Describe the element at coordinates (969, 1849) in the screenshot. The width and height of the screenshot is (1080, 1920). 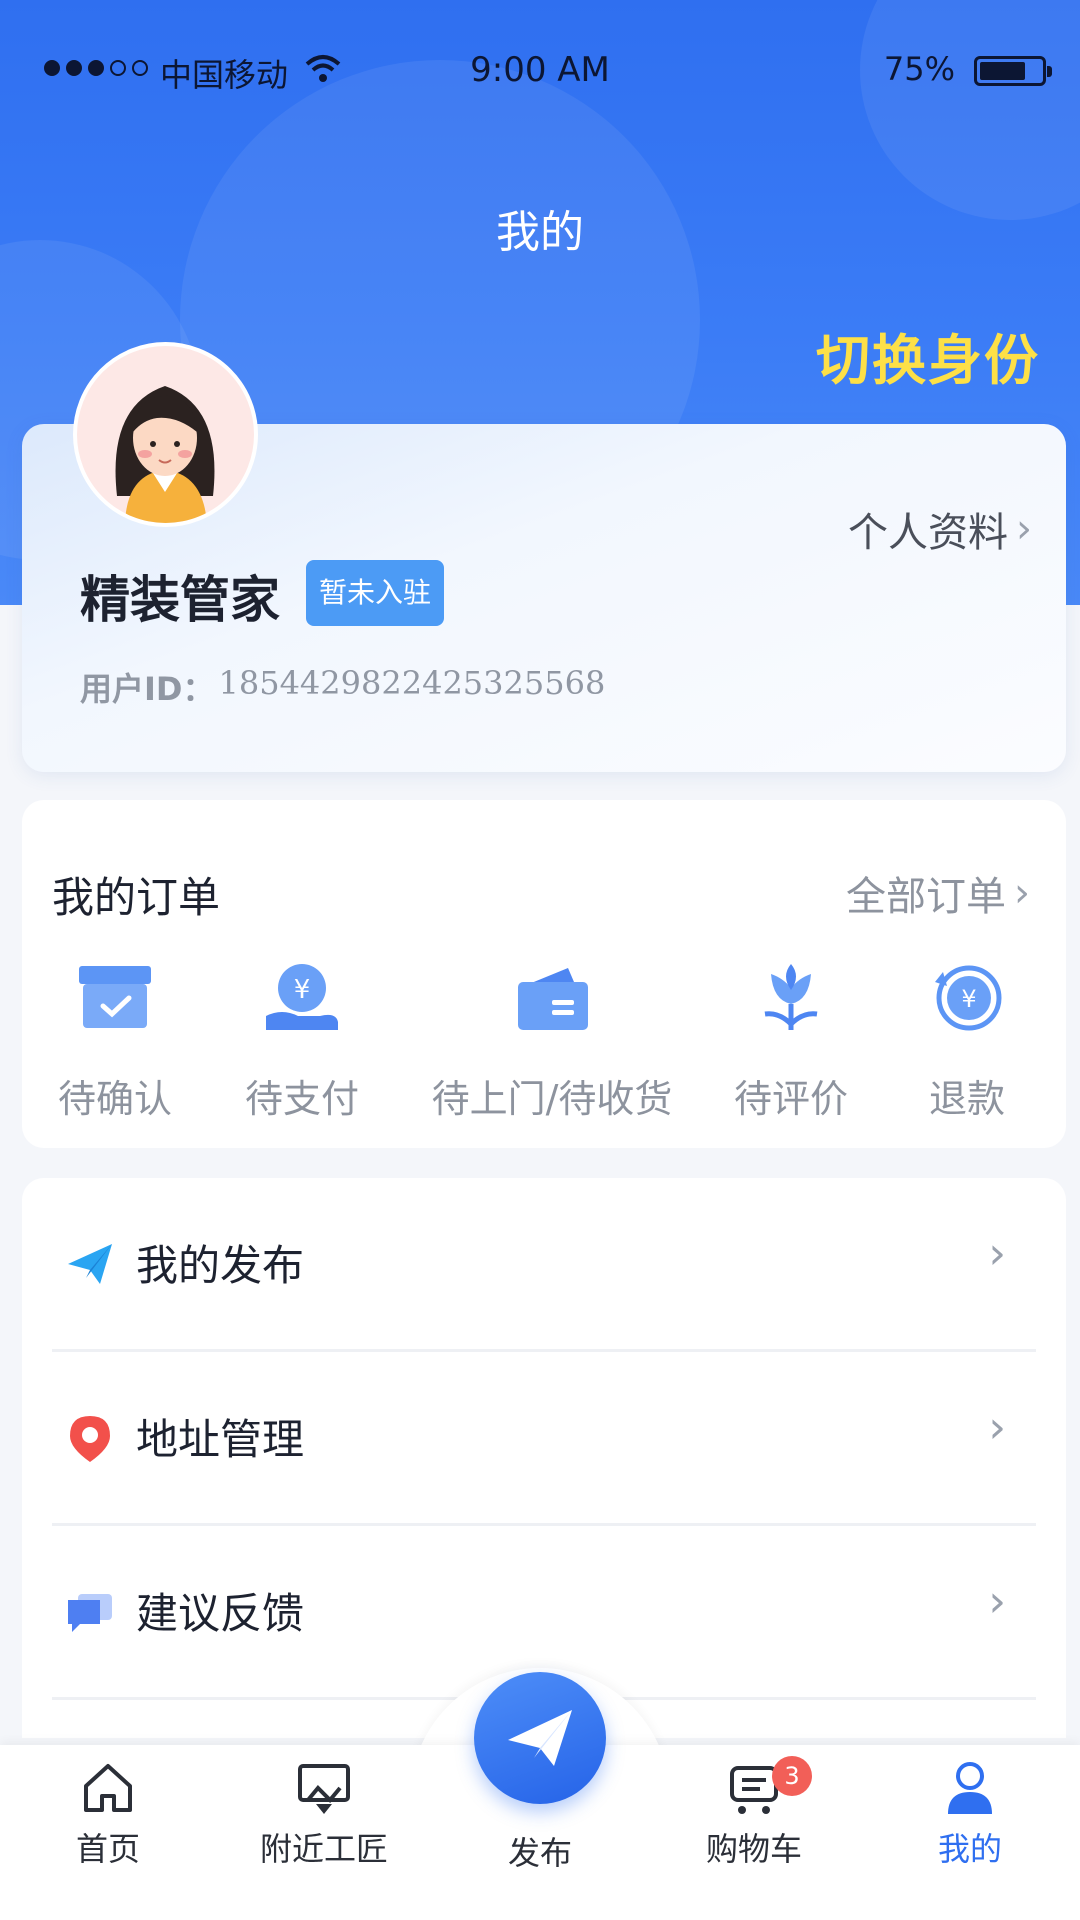
I see `tab-label: 我的` at that location.